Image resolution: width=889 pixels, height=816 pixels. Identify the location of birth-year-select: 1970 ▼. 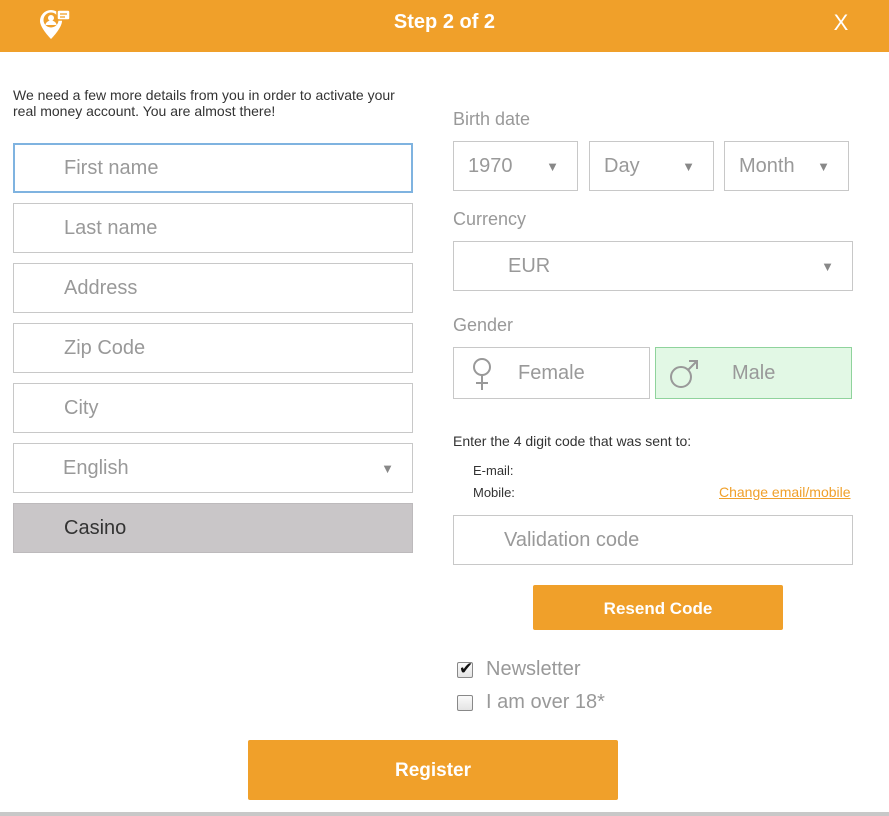
(515, 166).